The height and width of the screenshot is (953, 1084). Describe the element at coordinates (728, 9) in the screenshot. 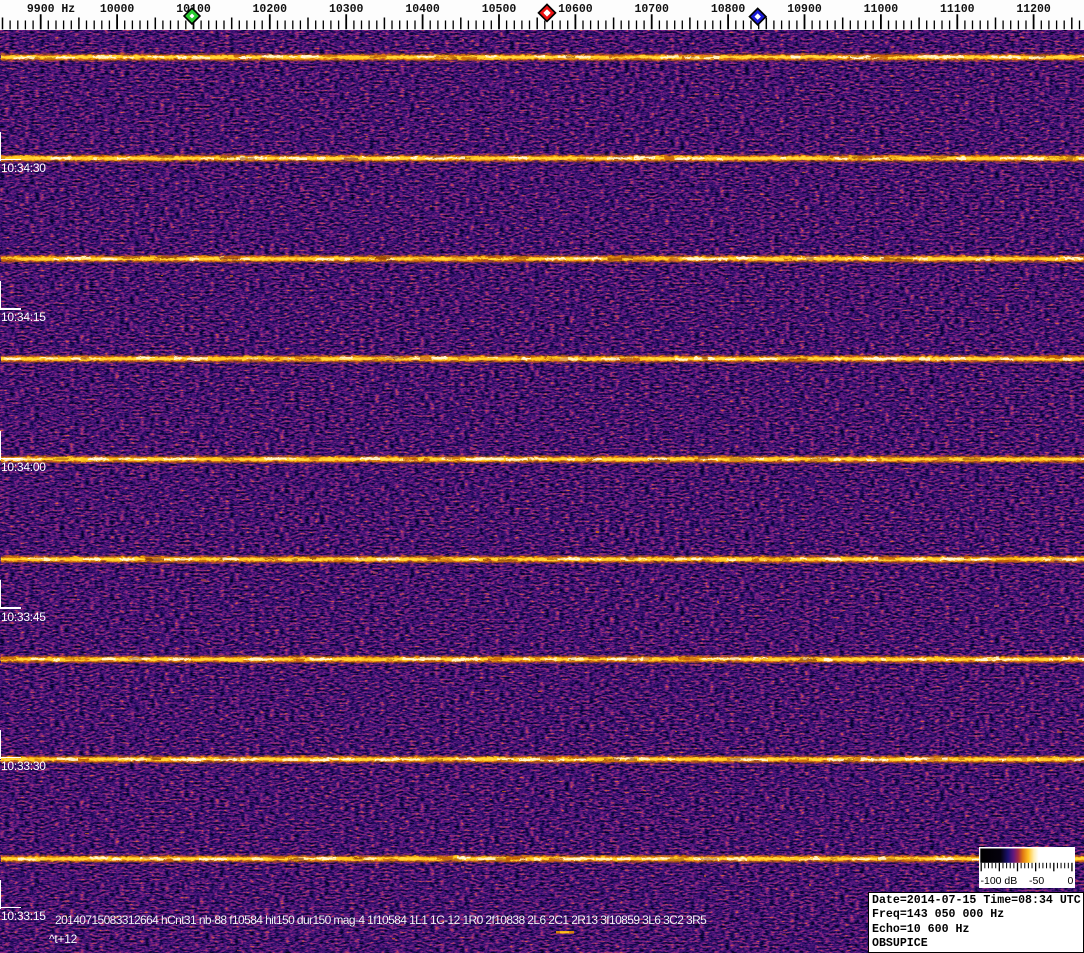

I see `svg-text: 10800` at that location.